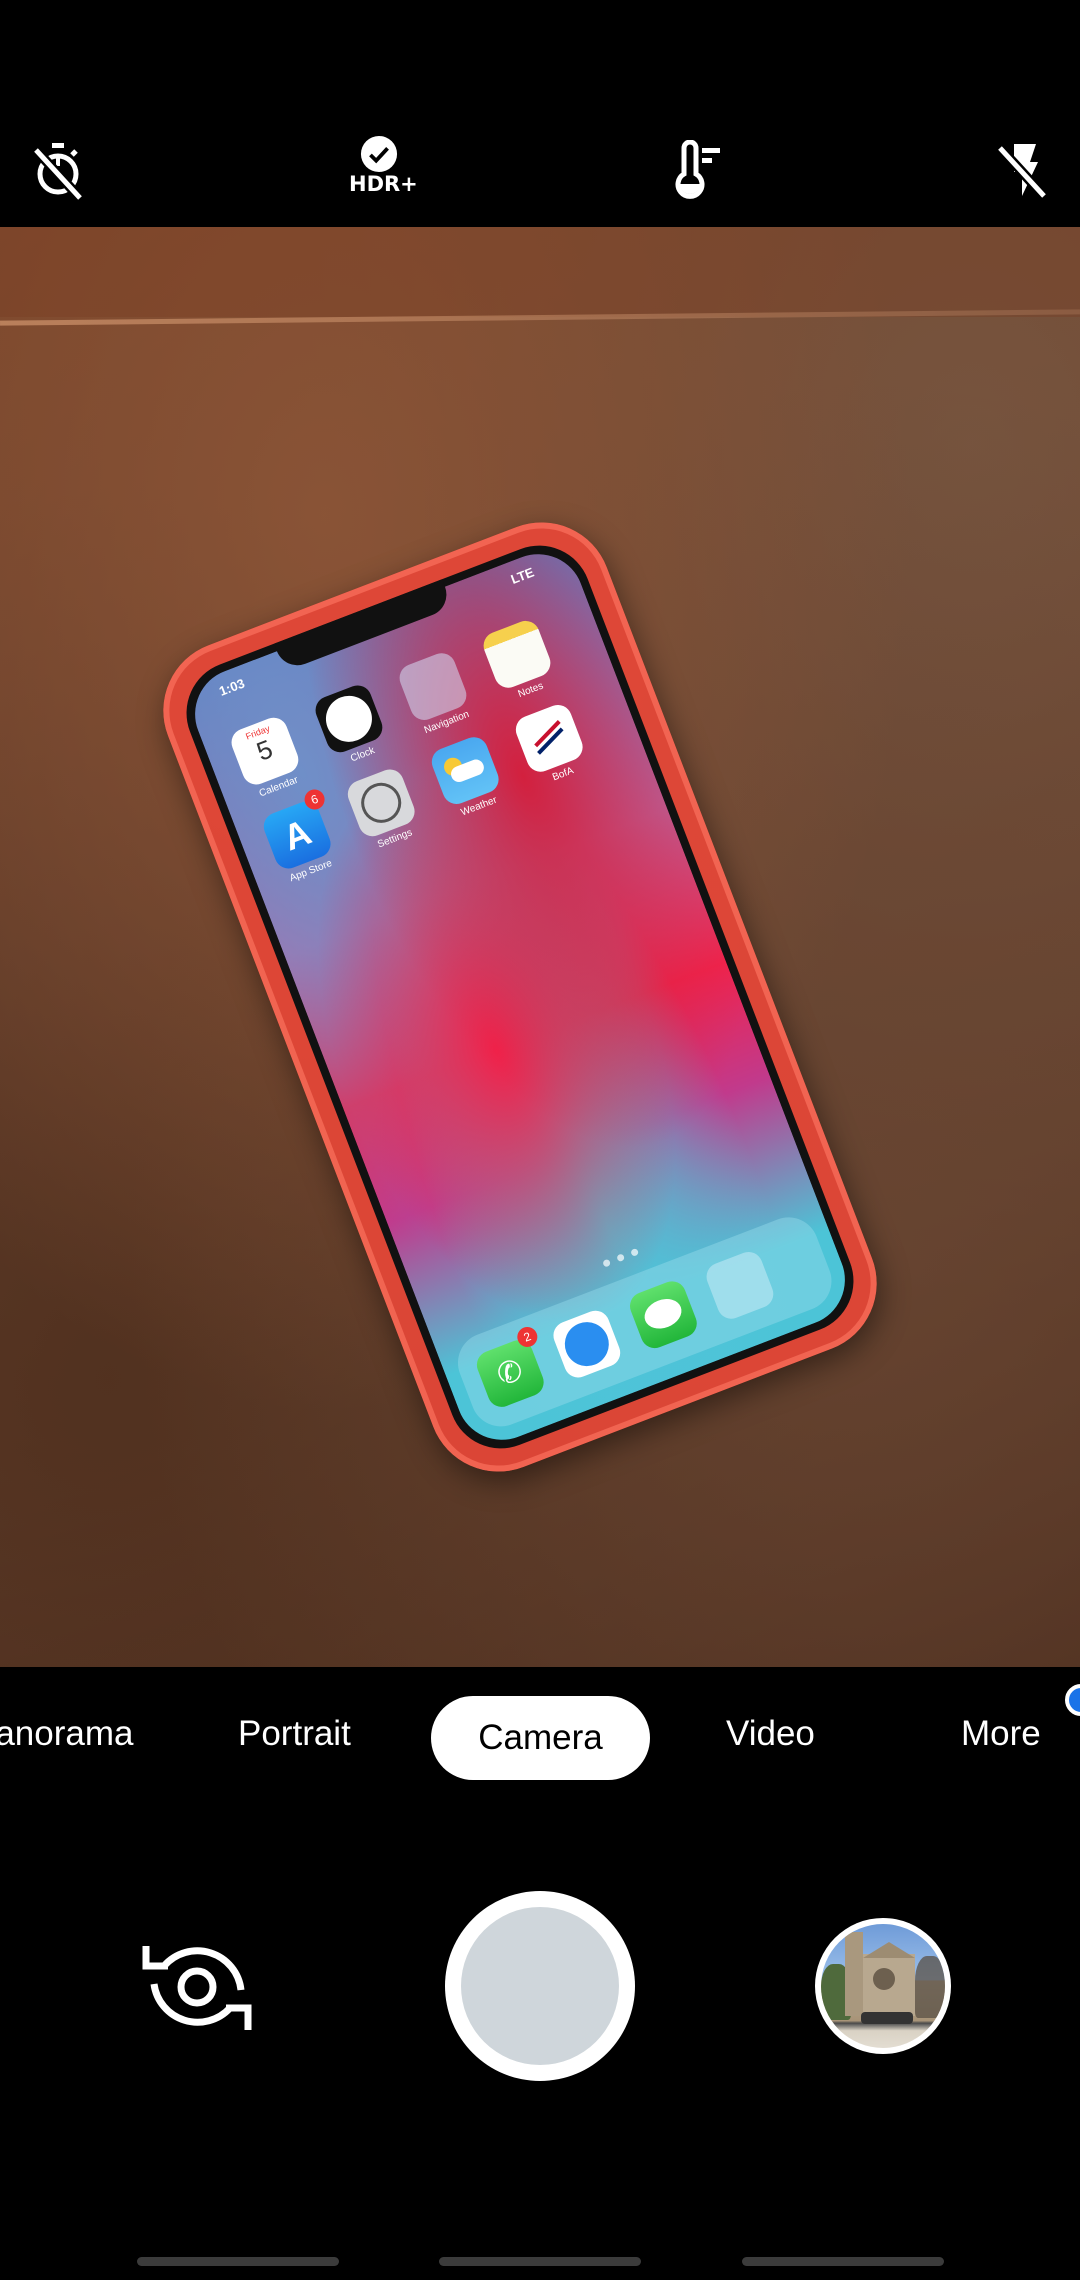 This screenshot has height=2280, width=1080. I want to click on white-balance-icon, so click(700, 170).